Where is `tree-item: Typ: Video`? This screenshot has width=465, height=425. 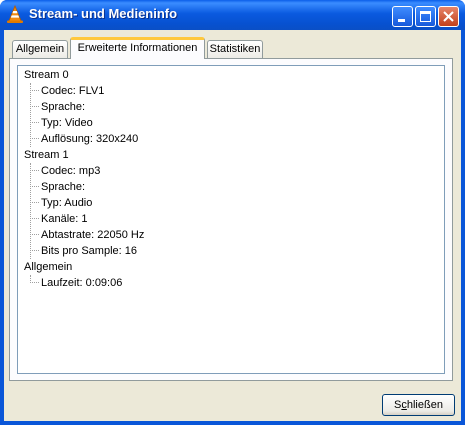 tree-item: Typ: Video is located at coordinates (67, 123).